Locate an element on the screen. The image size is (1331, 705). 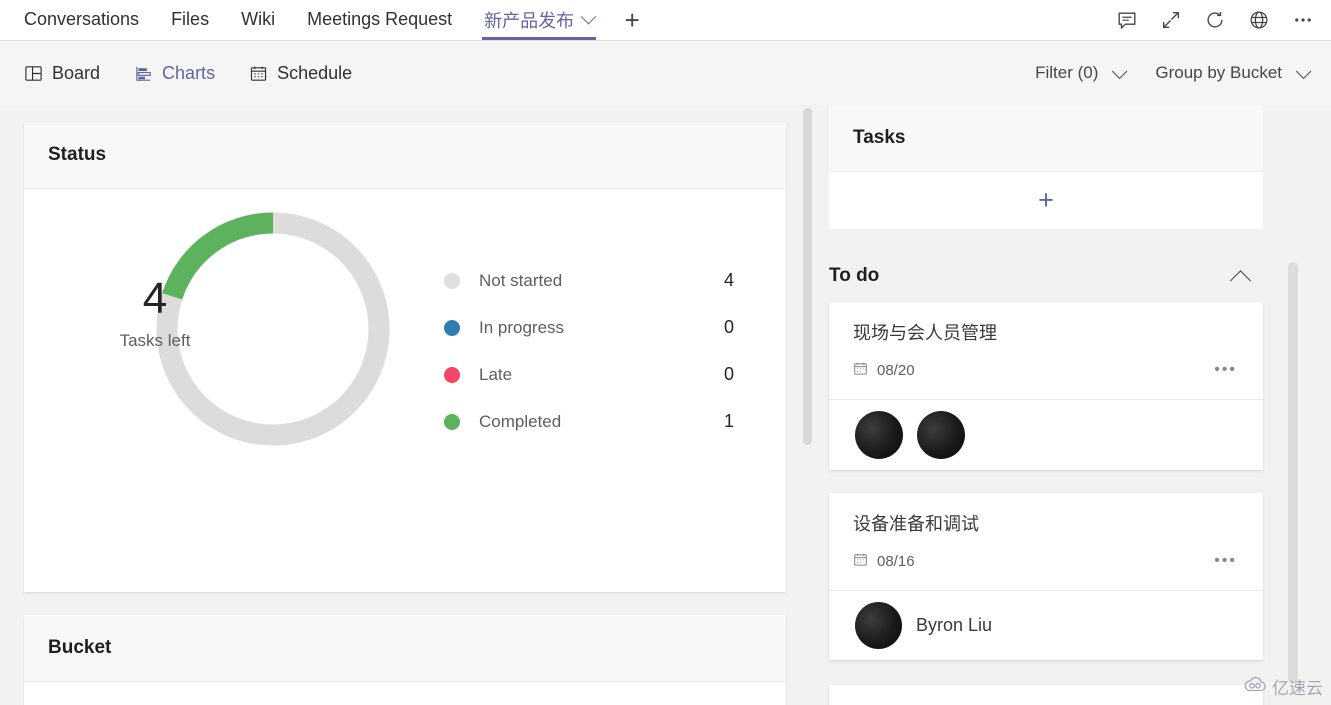
command-bar-filters: Filter (0) Group by Bucket is located at coordinates (1183, 73).